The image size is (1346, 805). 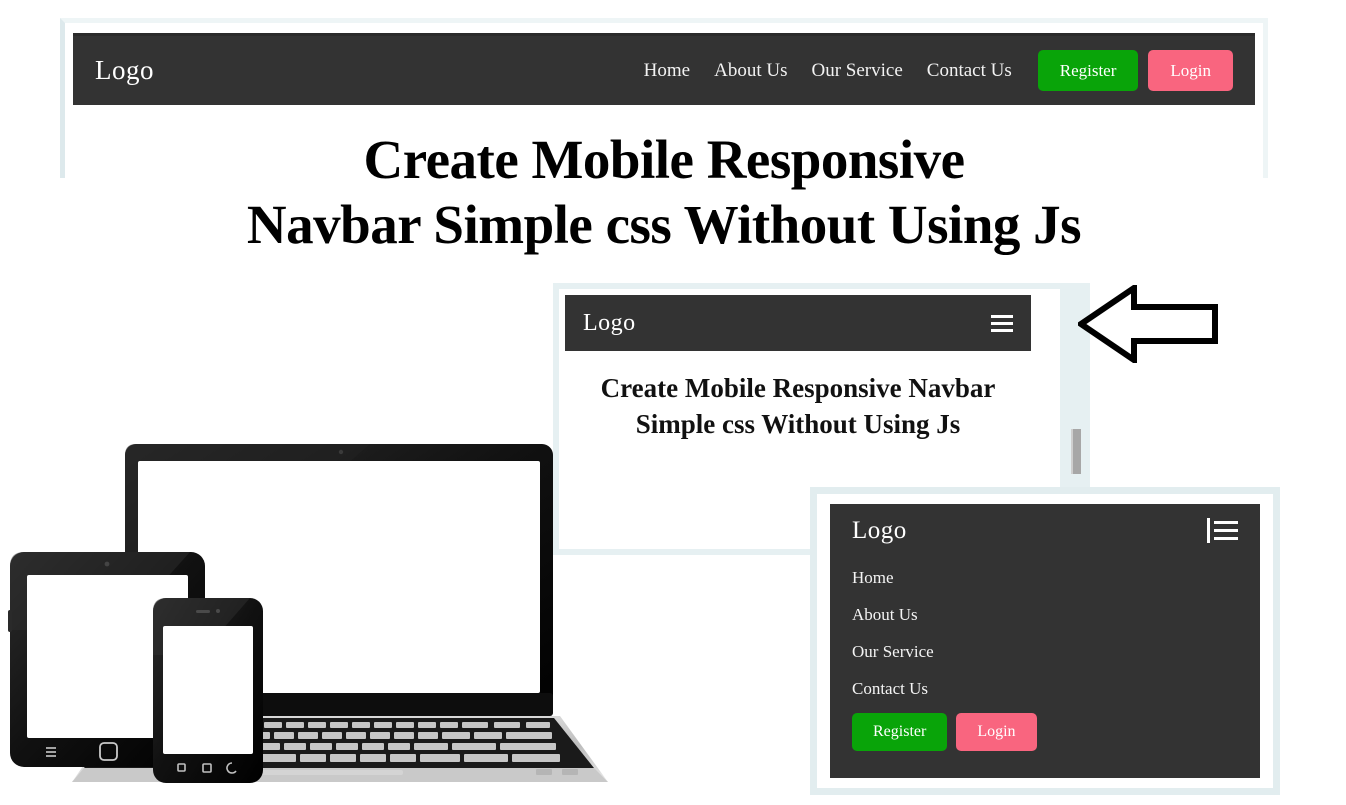 I want to click on mobile-menu-item-home: Home, so click(x=1045, y=577).